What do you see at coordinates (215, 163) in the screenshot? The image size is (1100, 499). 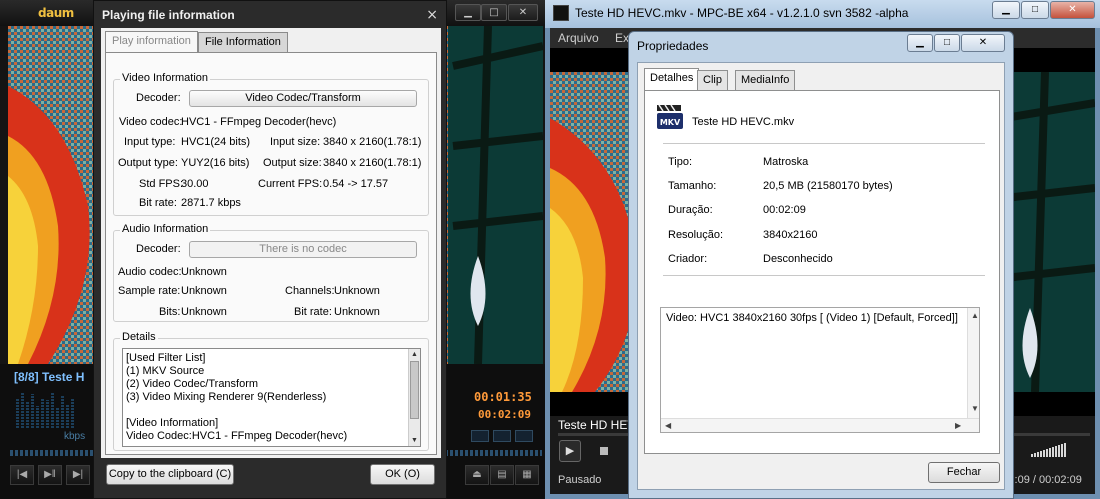 I see `output-type-value: YUY2(16 bits)` at bounding box center [215, 163].